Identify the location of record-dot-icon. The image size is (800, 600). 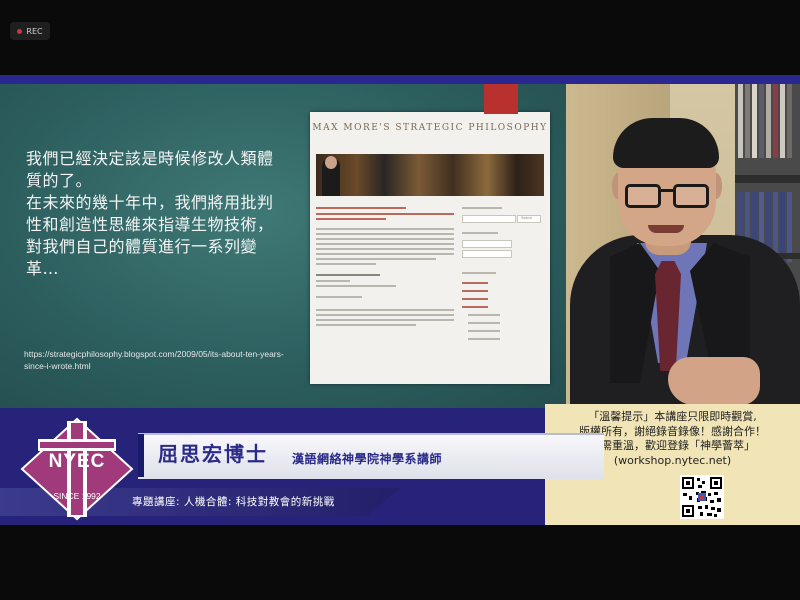
(20, 31).